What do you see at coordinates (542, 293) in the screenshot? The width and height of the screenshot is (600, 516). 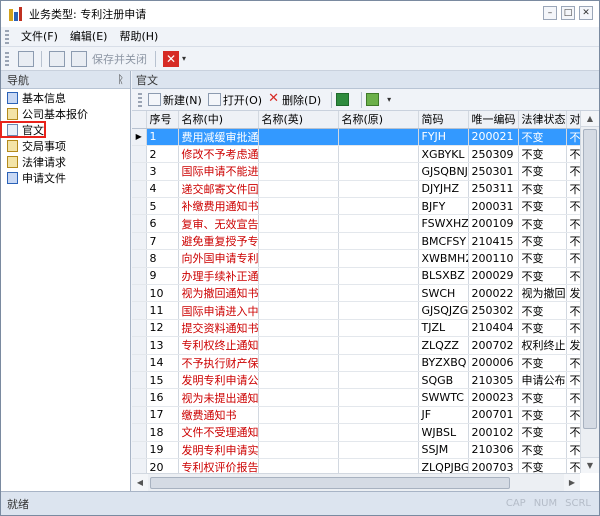 I see `table-cell: 视为撤回` at bounding box center [542, 293].